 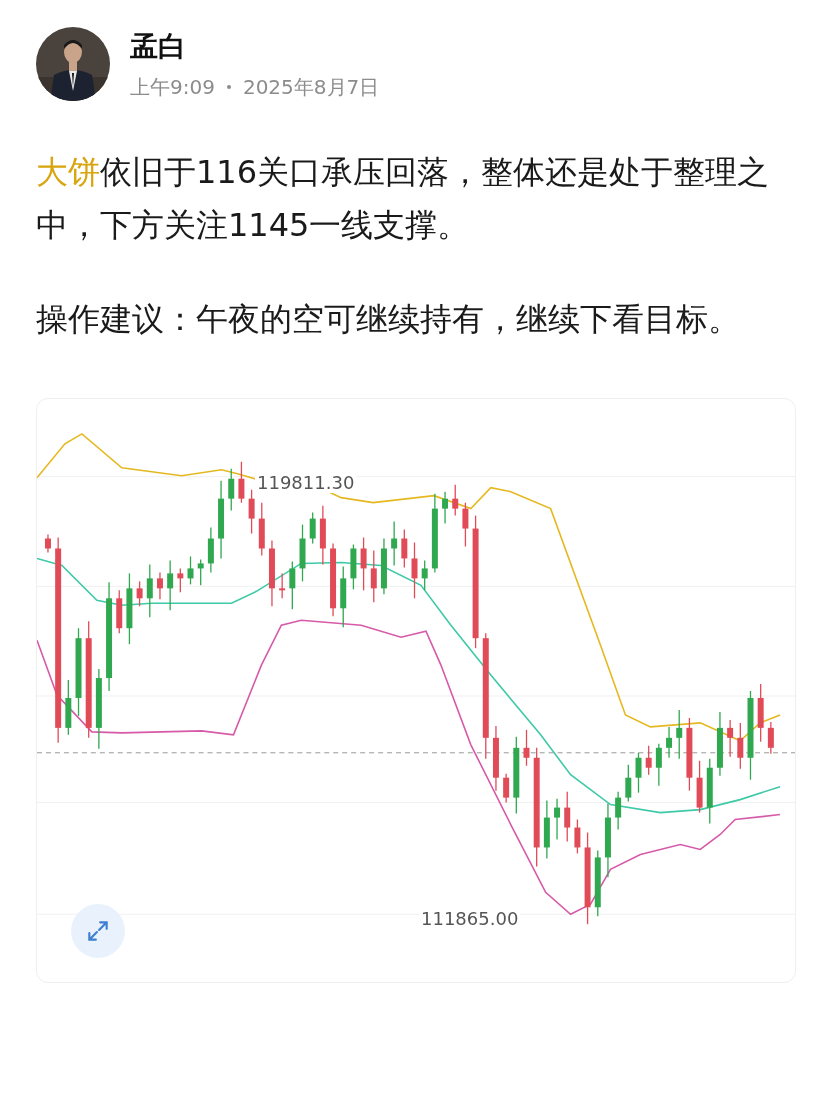 What do you see at coordinates (403, 199) in the screenshot?
I see `post-text: 大饼依旧于116关口承压回落，整体还是处于整理之中，下方关注1145一线支撑。` at bounding box center [403, 199].